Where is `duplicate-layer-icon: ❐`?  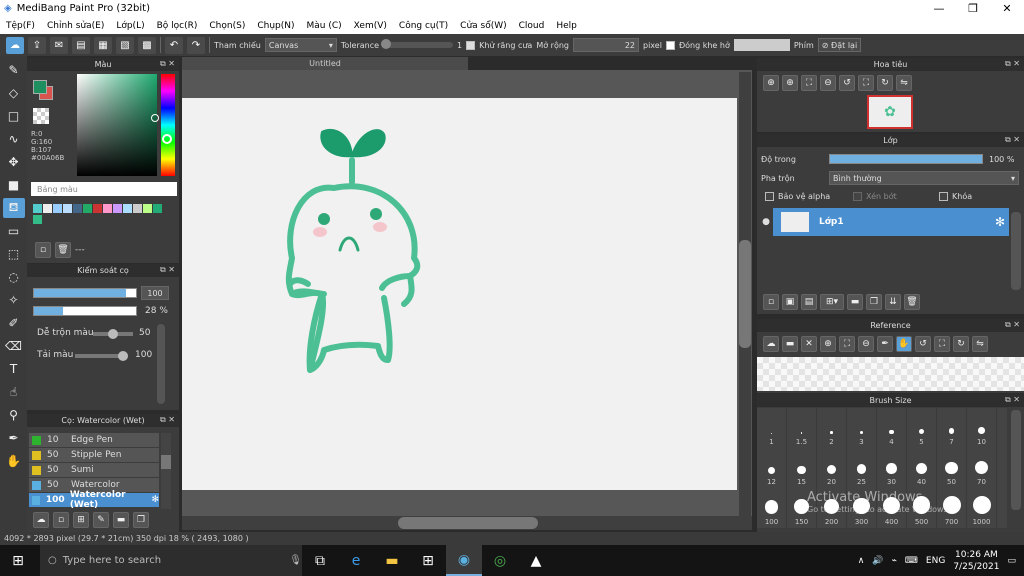 duplicate-layer-icon: ❐ is located at coordinates (874, 302).